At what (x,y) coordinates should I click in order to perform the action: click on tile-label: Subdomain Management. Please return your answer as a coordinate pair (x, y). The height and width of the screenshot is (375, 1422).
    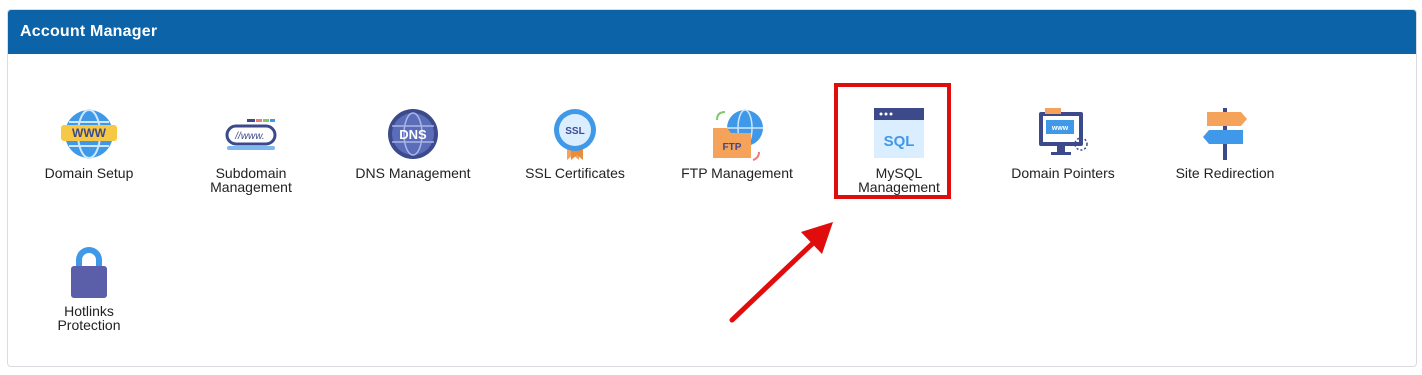
    Looking at the image, I should click on (251, 180).